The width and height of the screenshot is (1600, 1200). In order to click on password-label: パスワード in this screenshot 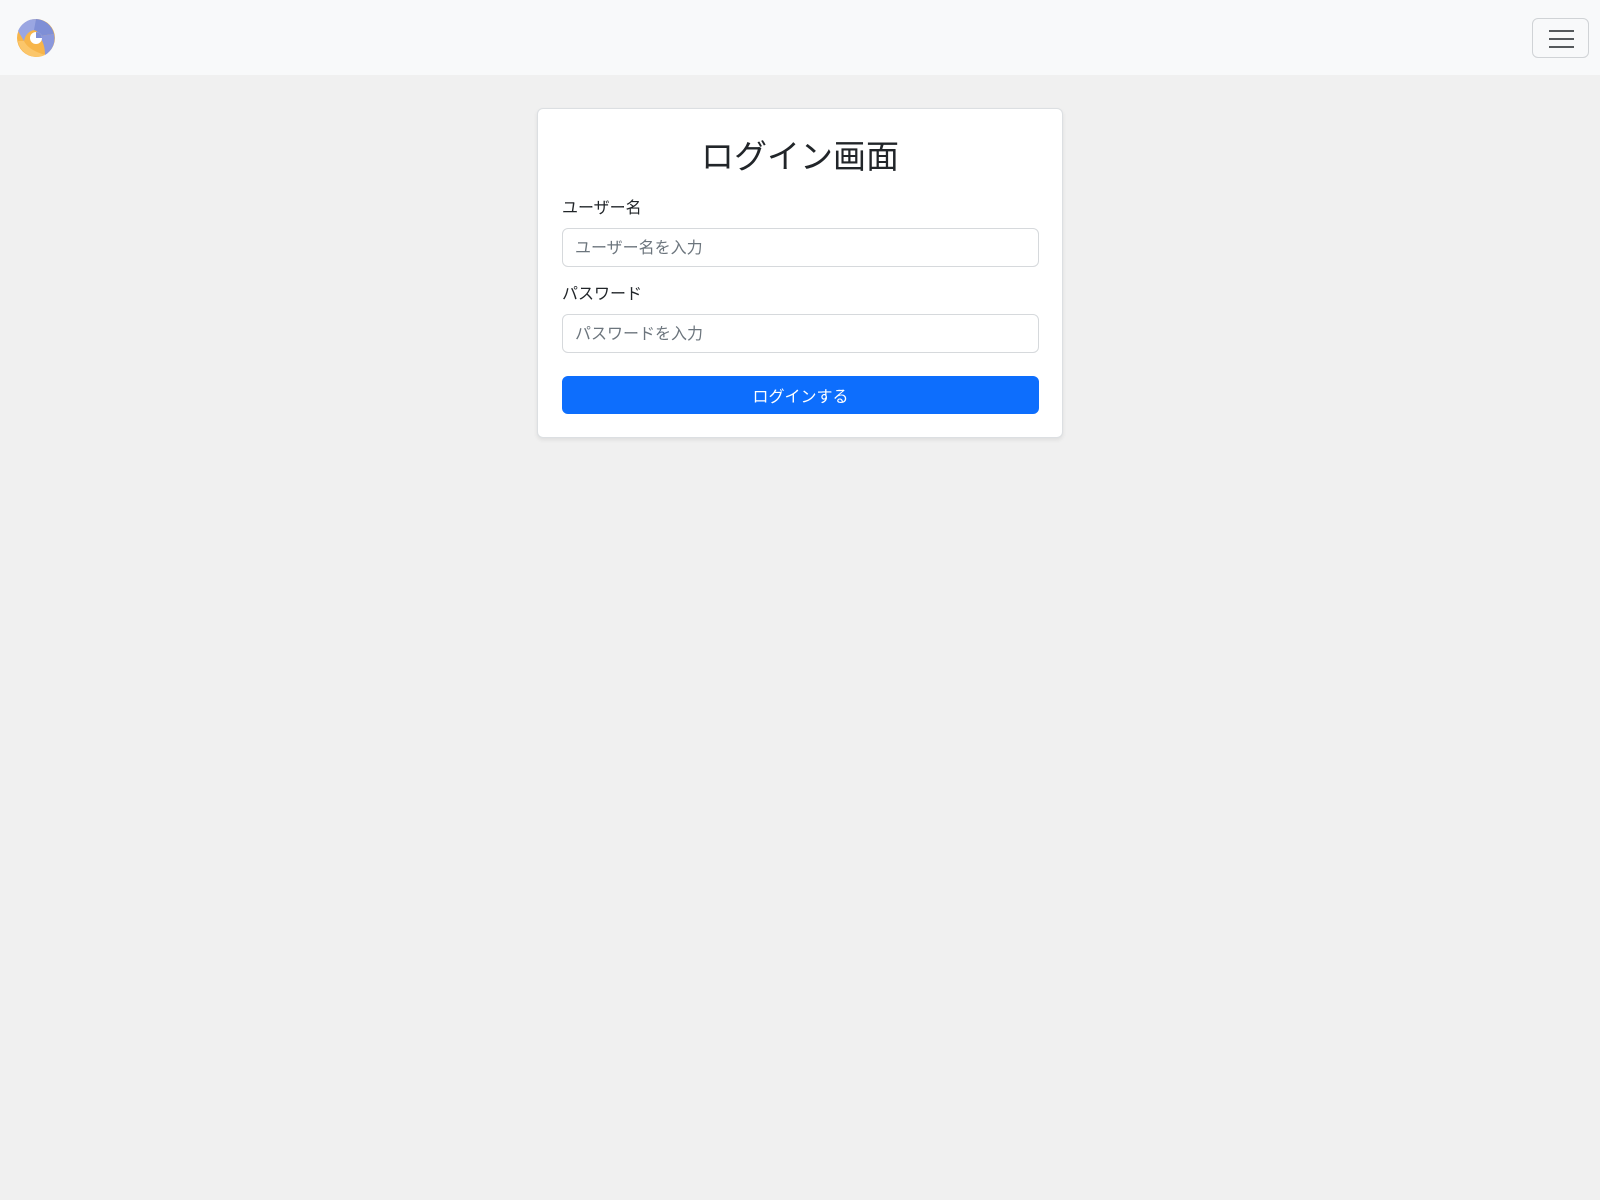, I will do `click(602, 293)`.